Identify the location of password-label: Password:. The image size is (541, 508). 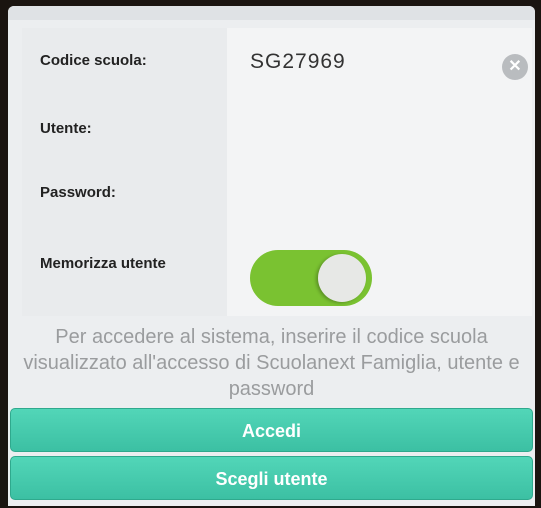
(78, 192).